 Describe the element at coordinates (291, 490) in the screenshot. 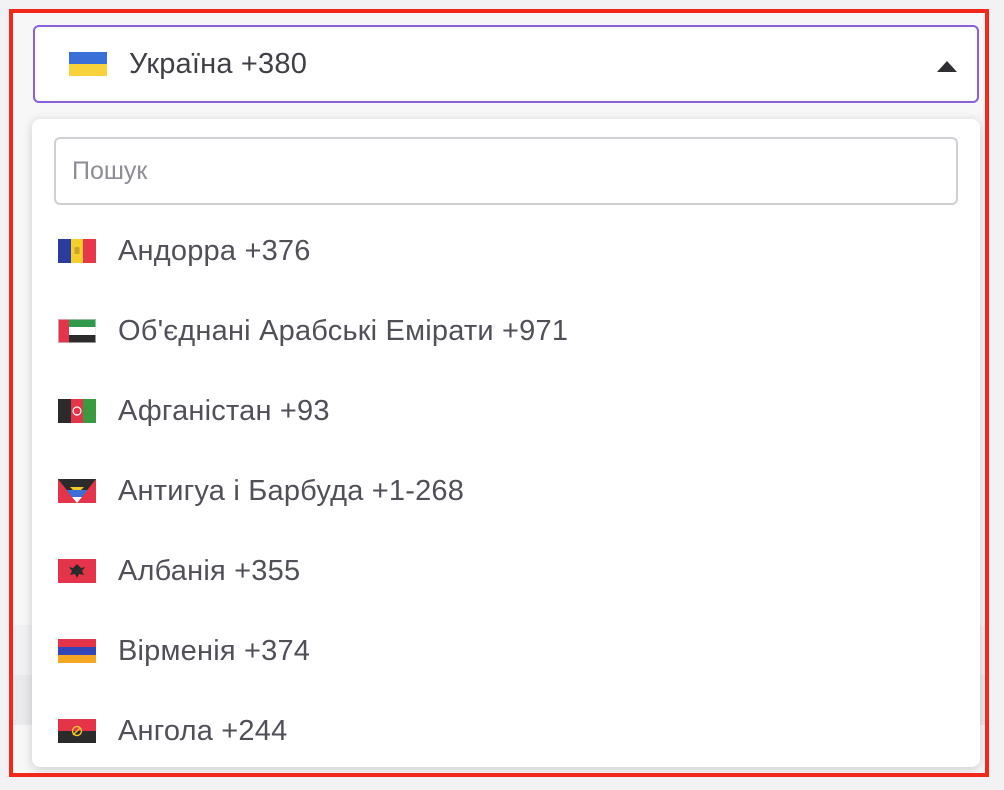

I see `list-item-label: Антигуа і Барбуда +1-268` at that location.